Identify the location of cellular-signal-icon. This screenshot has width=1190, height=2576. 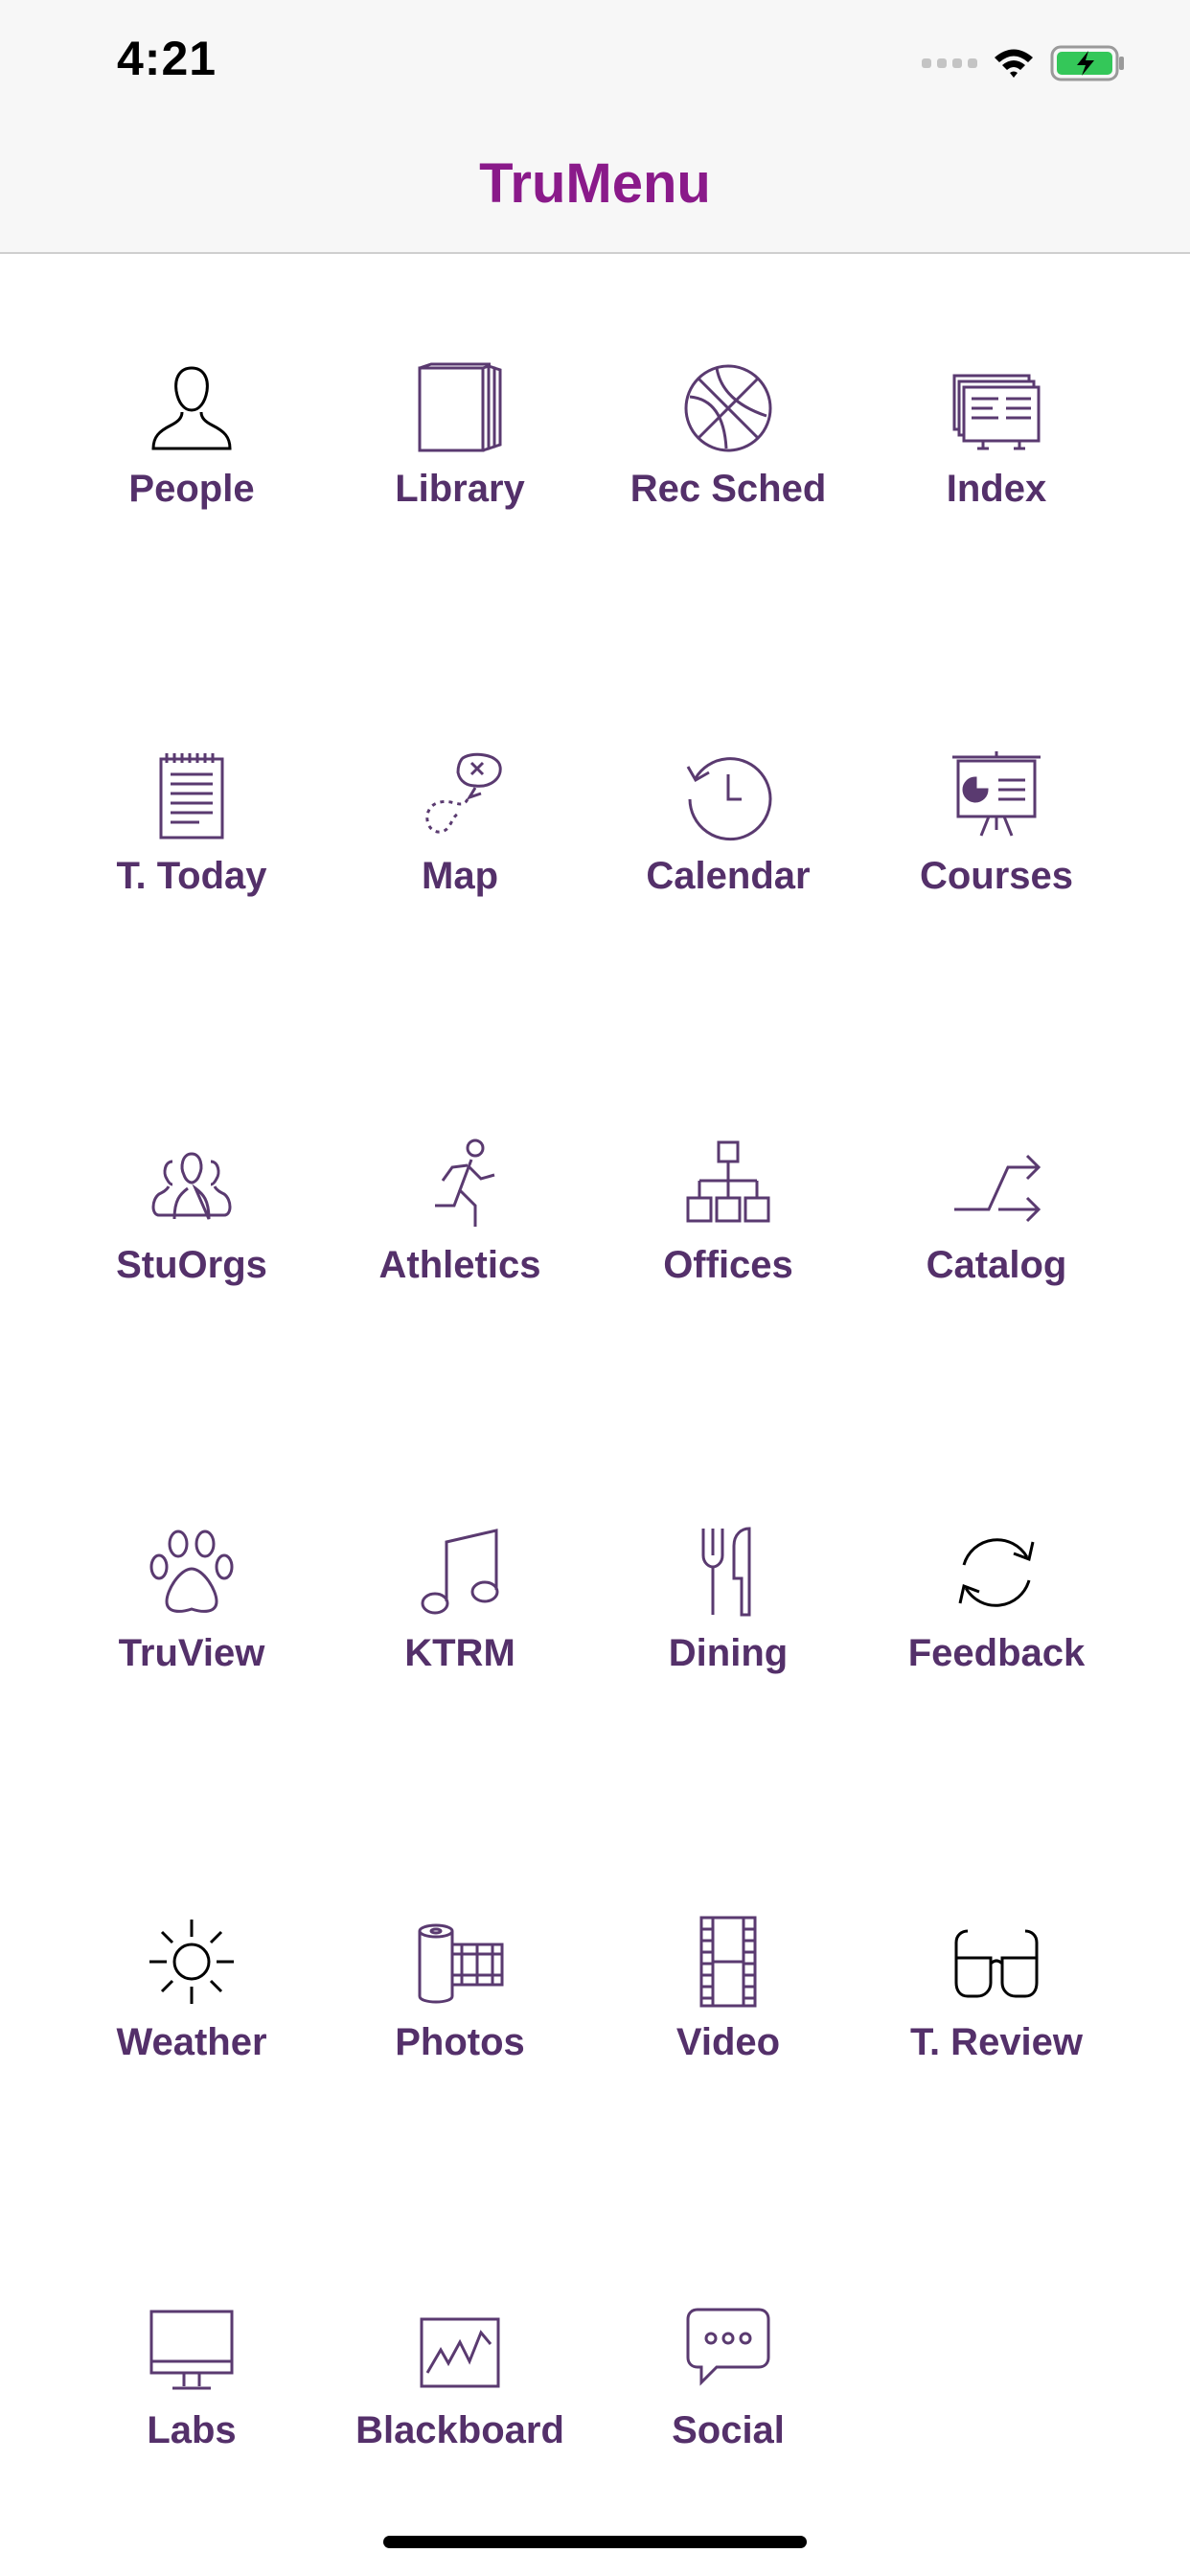
(950, 63).